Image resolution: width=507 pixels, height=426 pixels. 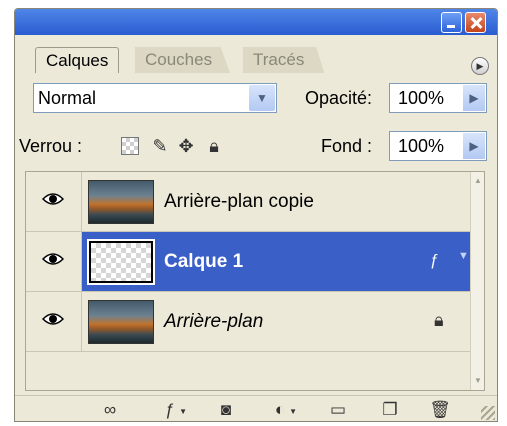 What do you see at coordinates (421, 98) in the screenshot?
I see `opacity-value: 100%` at bounding box center [421, 98].